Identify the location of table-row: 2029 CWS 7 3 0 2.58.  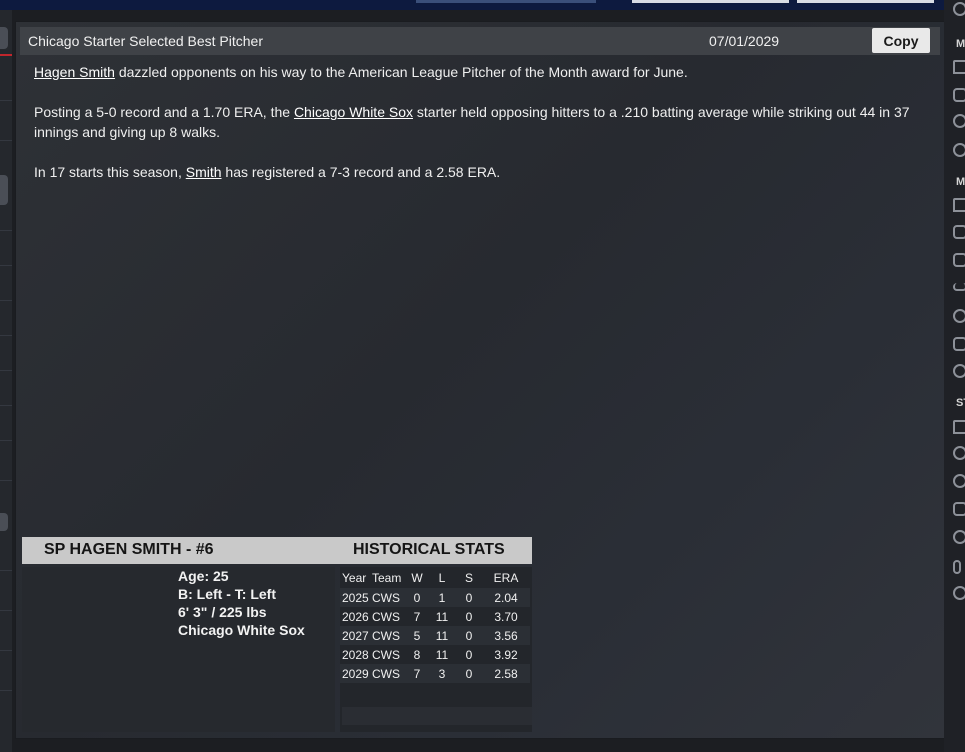
(435, 673).